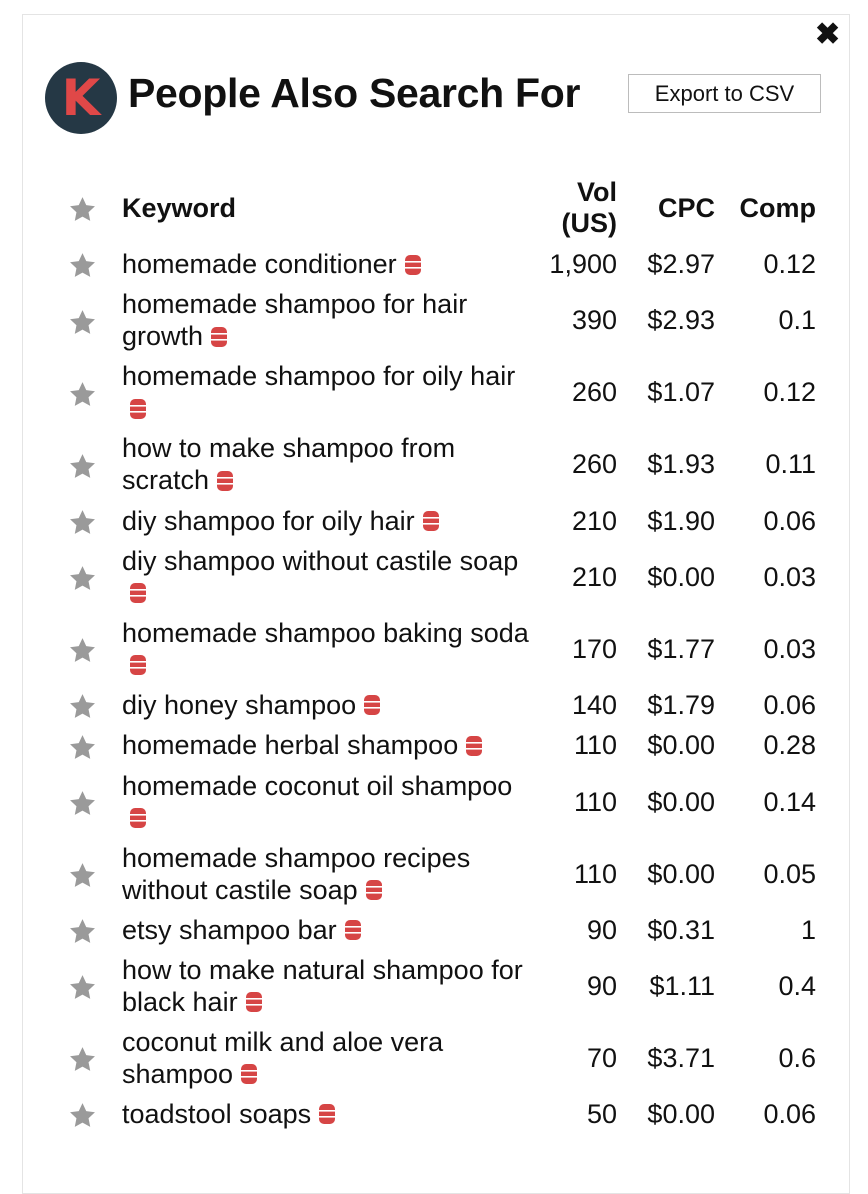 This screenshot has height=1194, width=868. What do you see at coordinates (436, 264) in the screenshot?
I see `table-row: homemade conditioner 1,900 $2.97 0.12` at bounding box center [436, 264].